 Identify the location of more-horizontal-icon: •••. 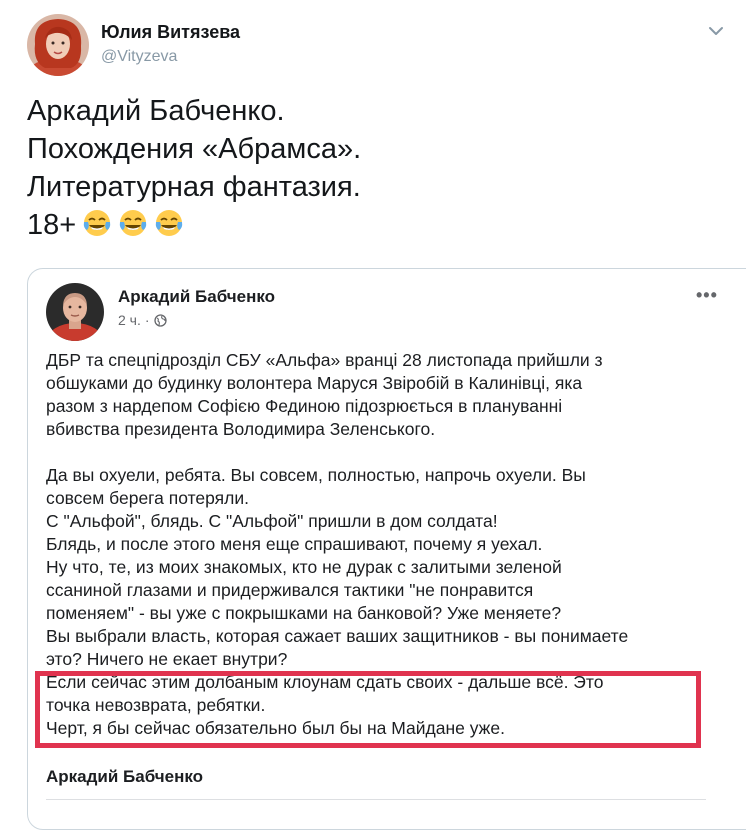
(707, 295).